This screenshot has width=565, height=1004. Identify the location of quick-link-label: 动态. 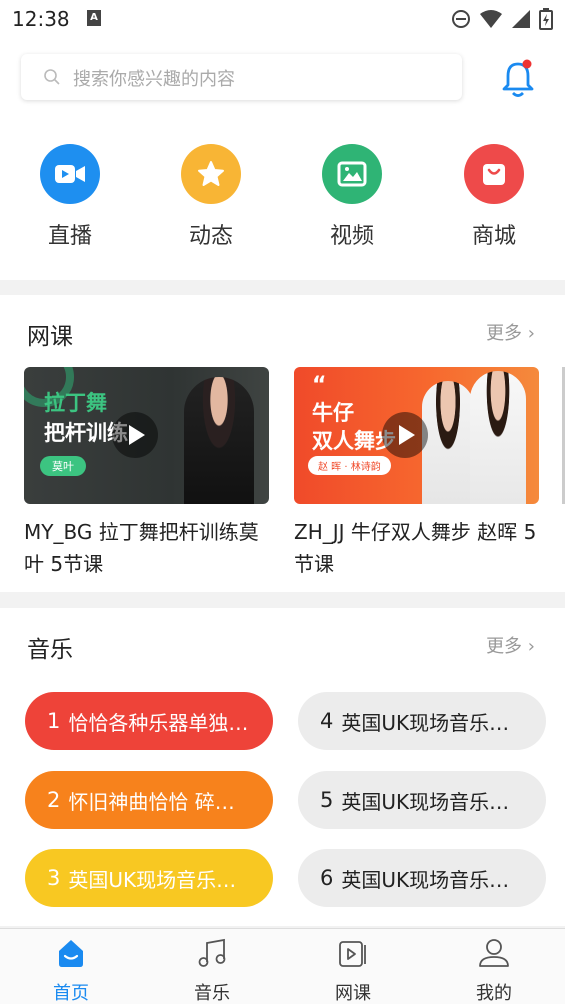
(210, 236).